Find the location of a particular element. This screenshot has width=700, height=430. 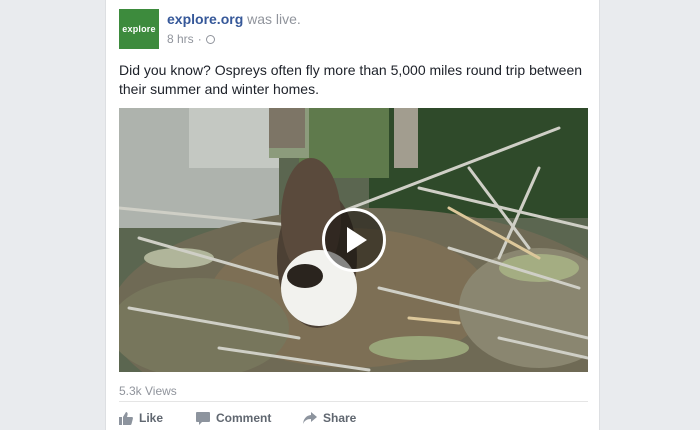

comment-icon is located at coordinates (203, 418).